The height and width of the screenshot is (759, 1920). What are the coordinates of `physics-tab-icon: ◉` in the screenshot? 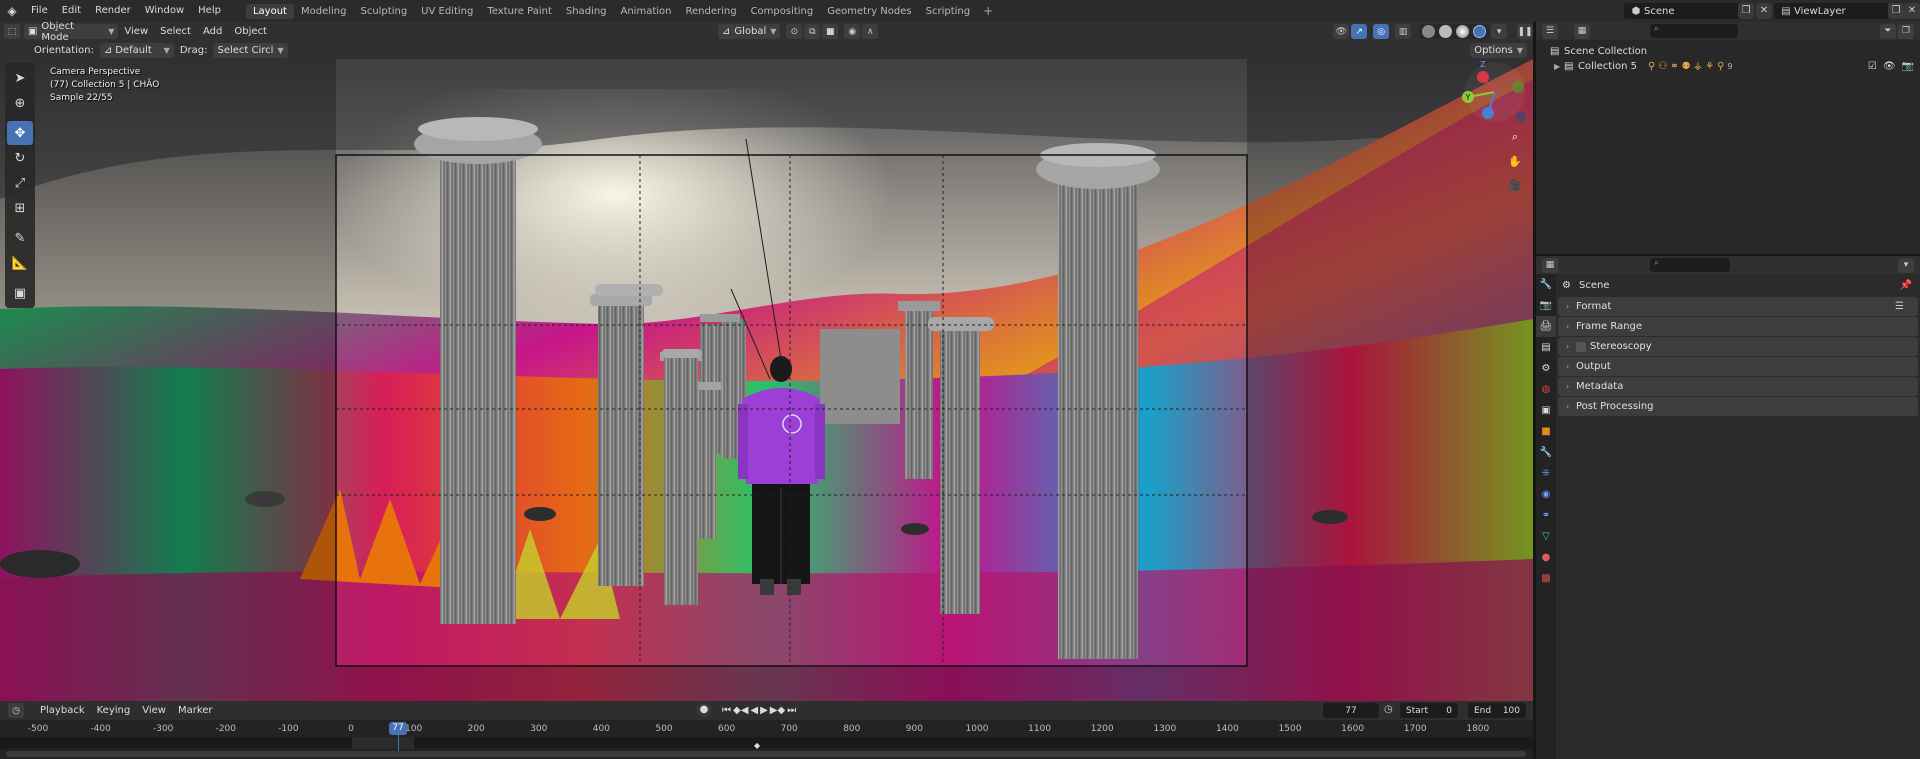 It's located at (1546, 494).